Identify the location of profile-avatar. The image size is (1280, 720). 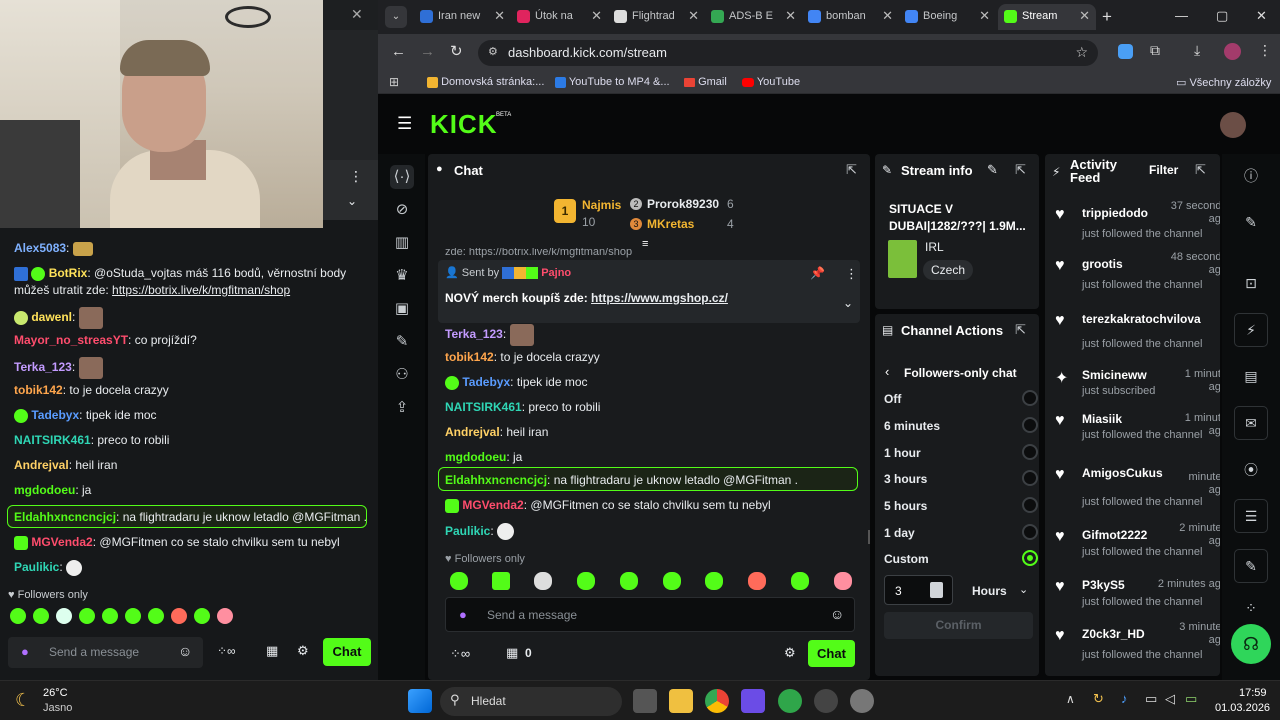
(1232, 51).